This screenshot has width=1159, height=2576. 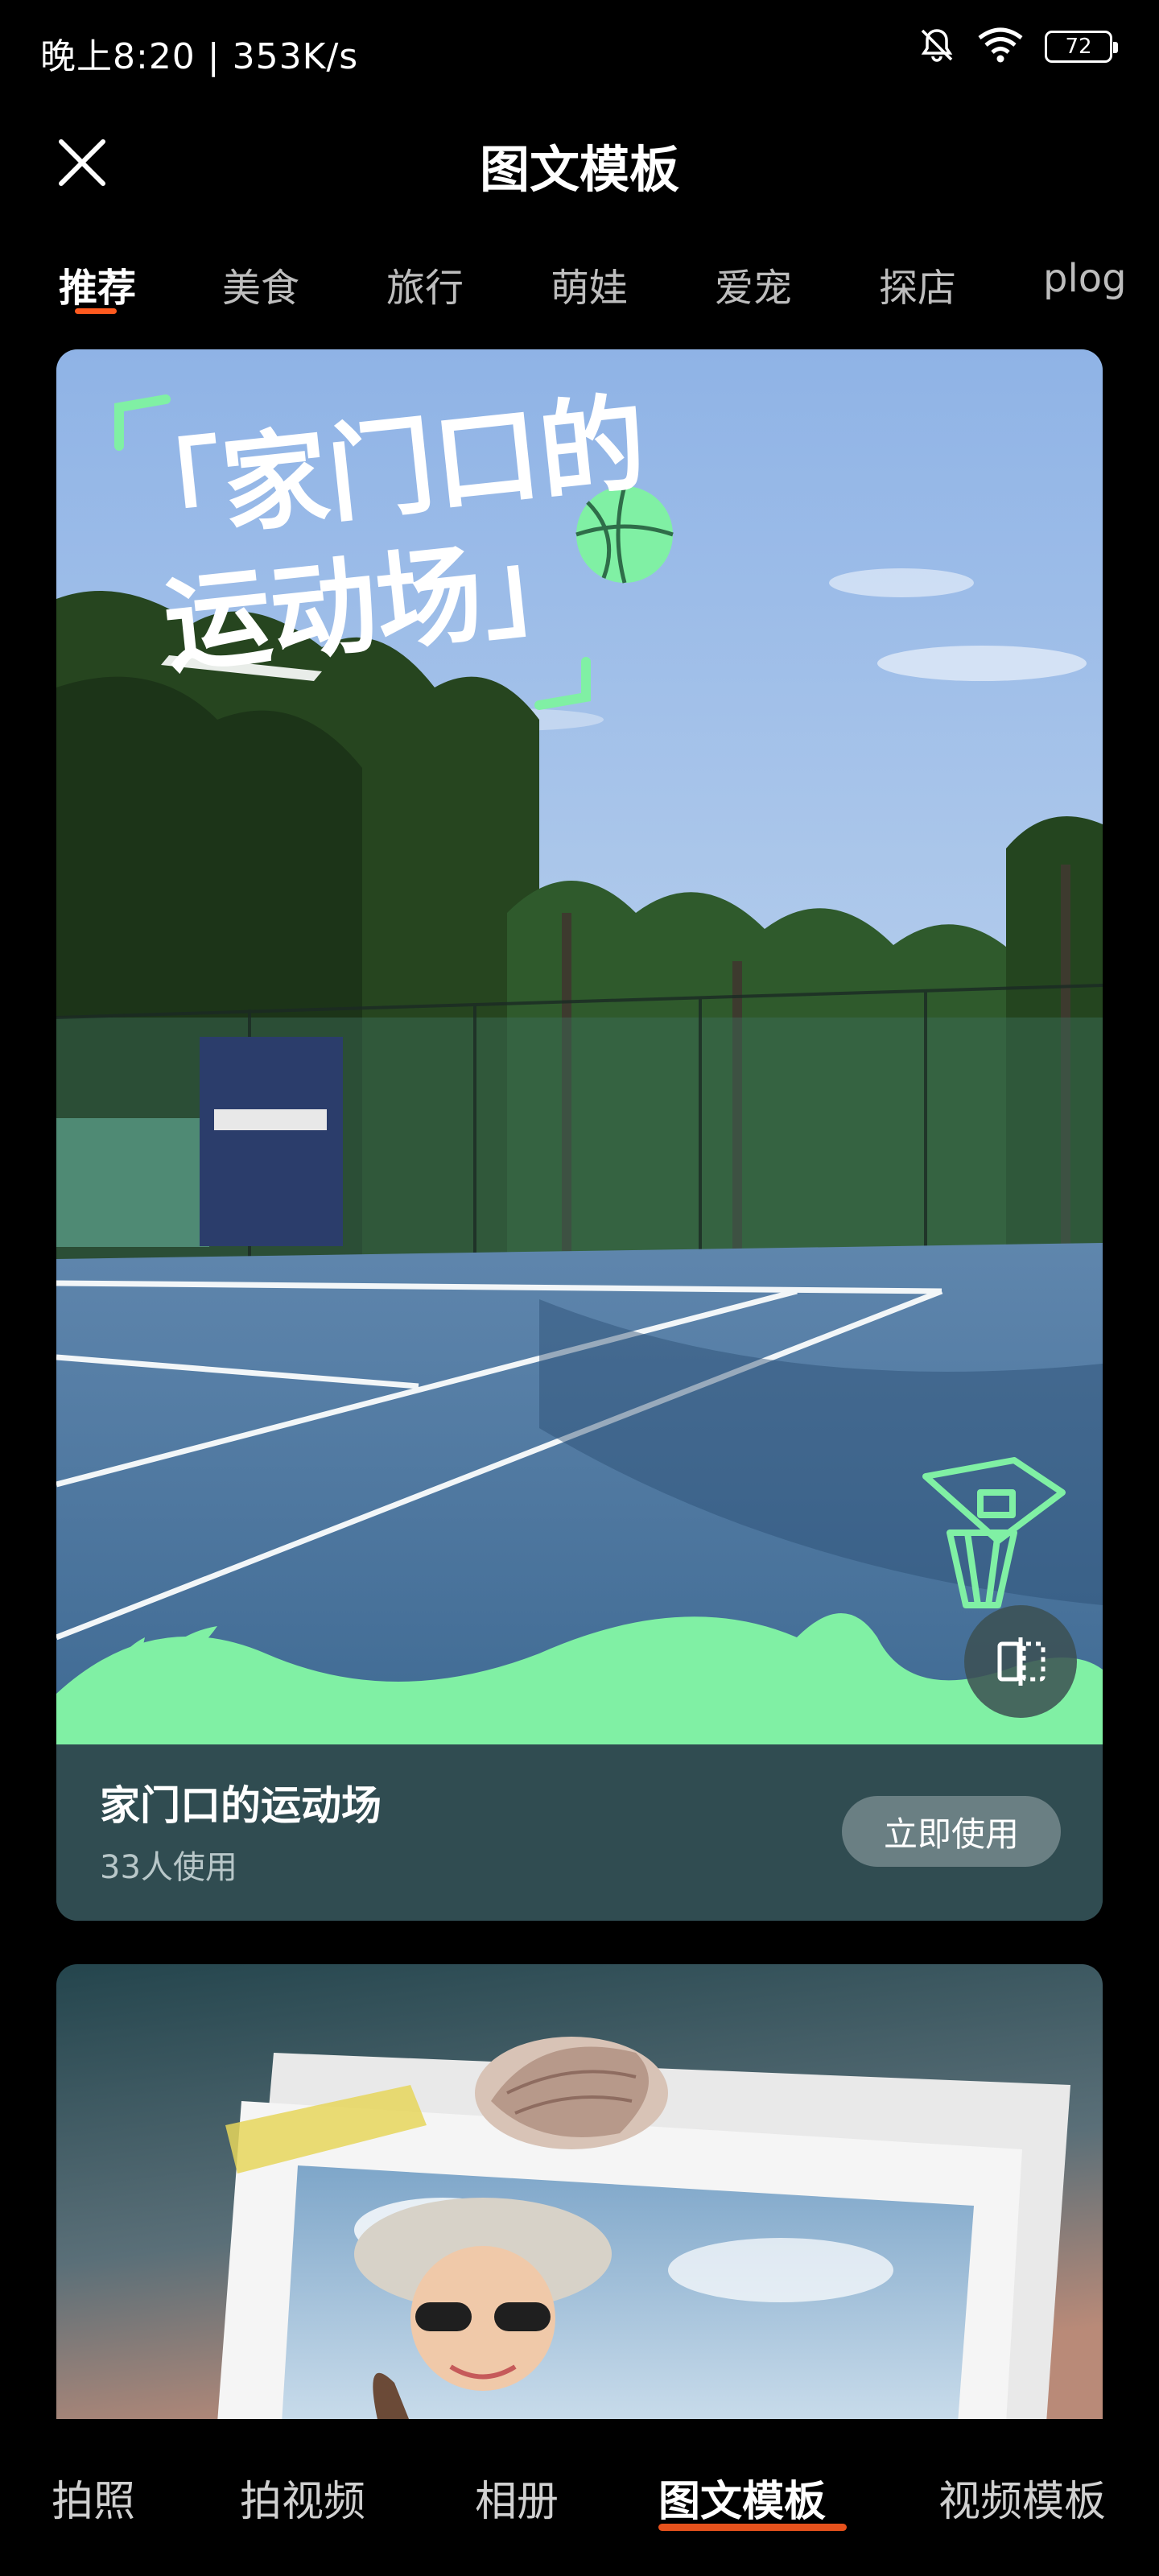 What do you see at coordinates (1078, 47) in the screenshot?
I see `battery-level: 72` at bounding box center [1078, 47].